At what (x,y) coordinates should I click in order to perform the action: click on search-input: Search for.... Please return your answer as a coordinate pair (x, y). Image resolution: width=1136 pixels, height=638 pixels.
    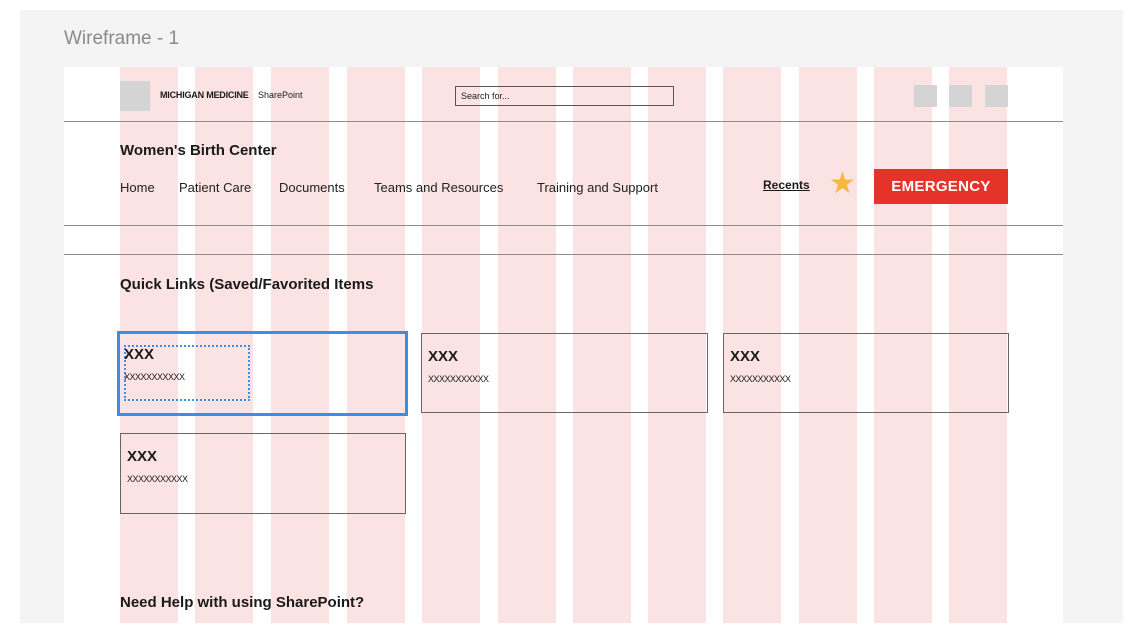
    Looking at the image, I should click on (564, 96).